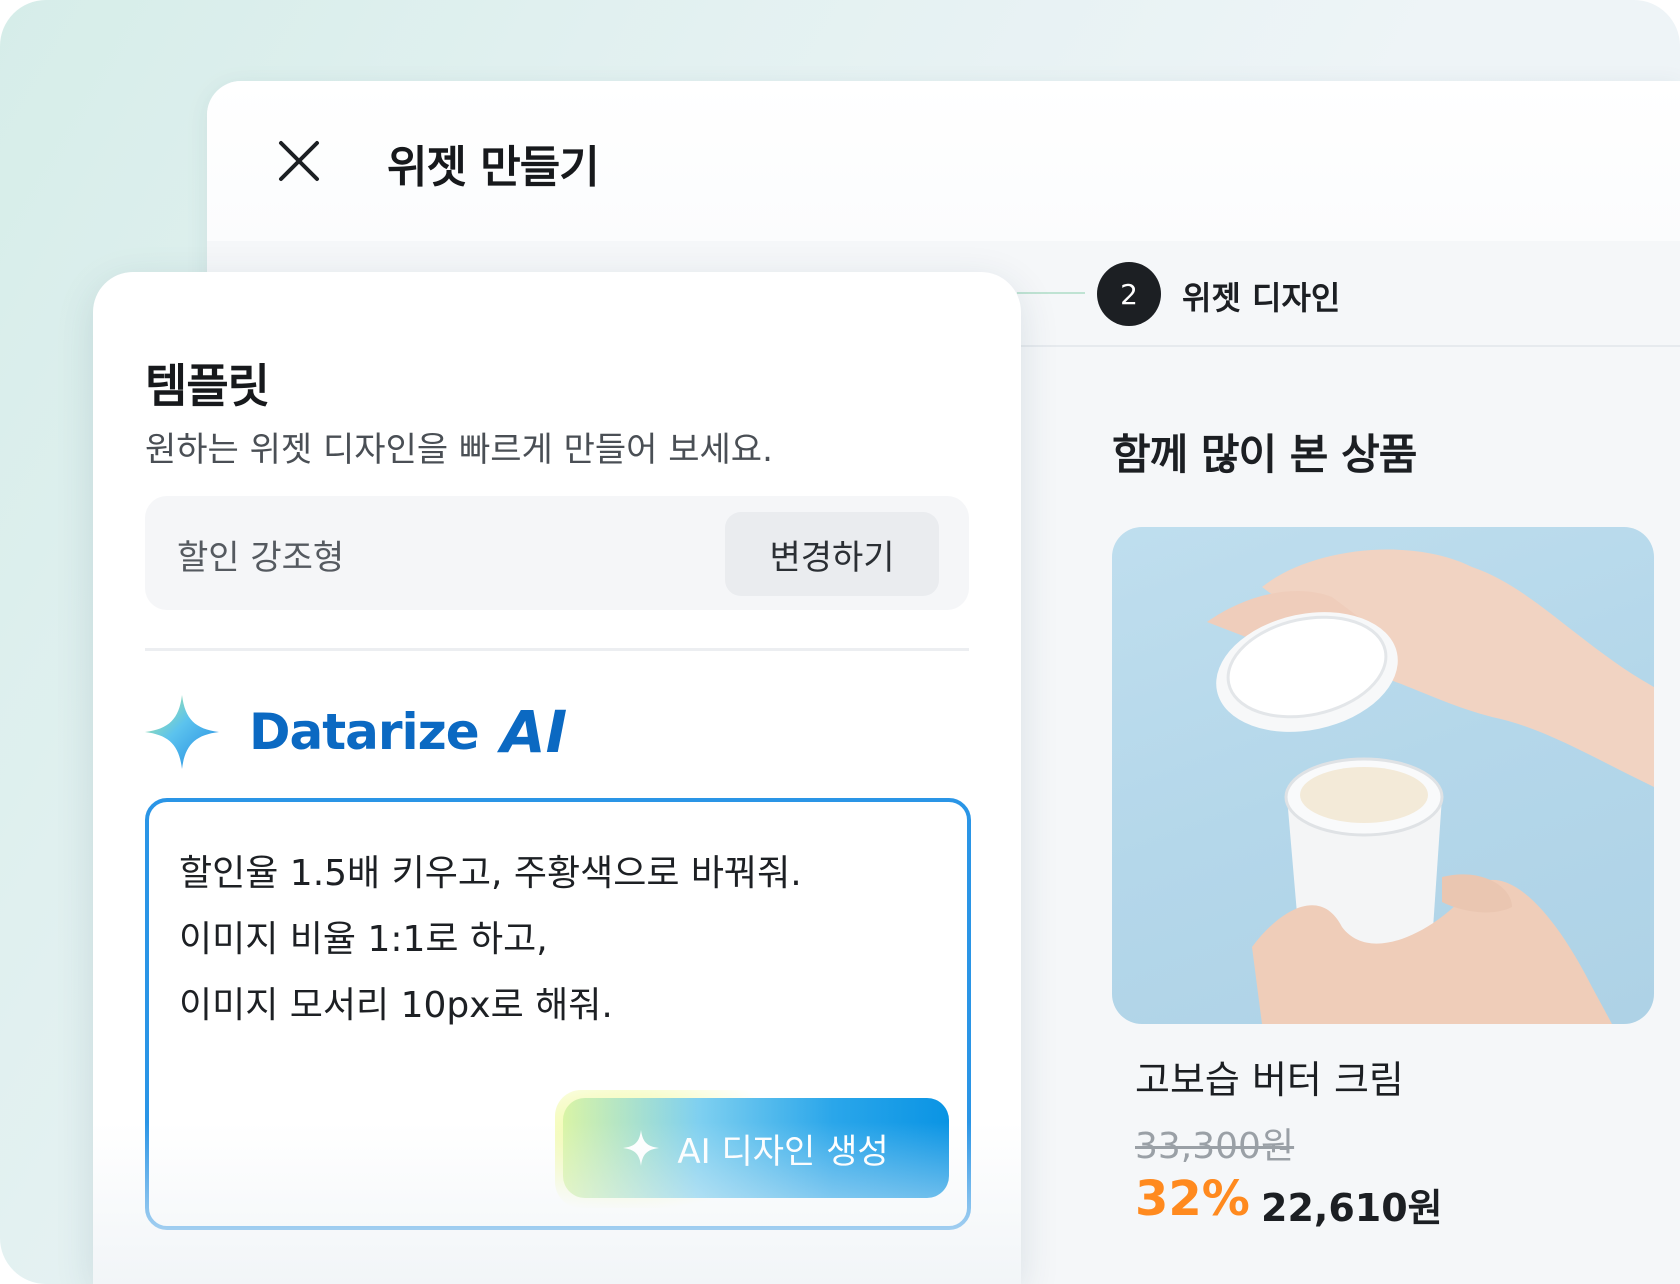 The image size is (1680, 1284). I want to click on ai-generate-button: AI 디자인 생성, so click(756, 1148).